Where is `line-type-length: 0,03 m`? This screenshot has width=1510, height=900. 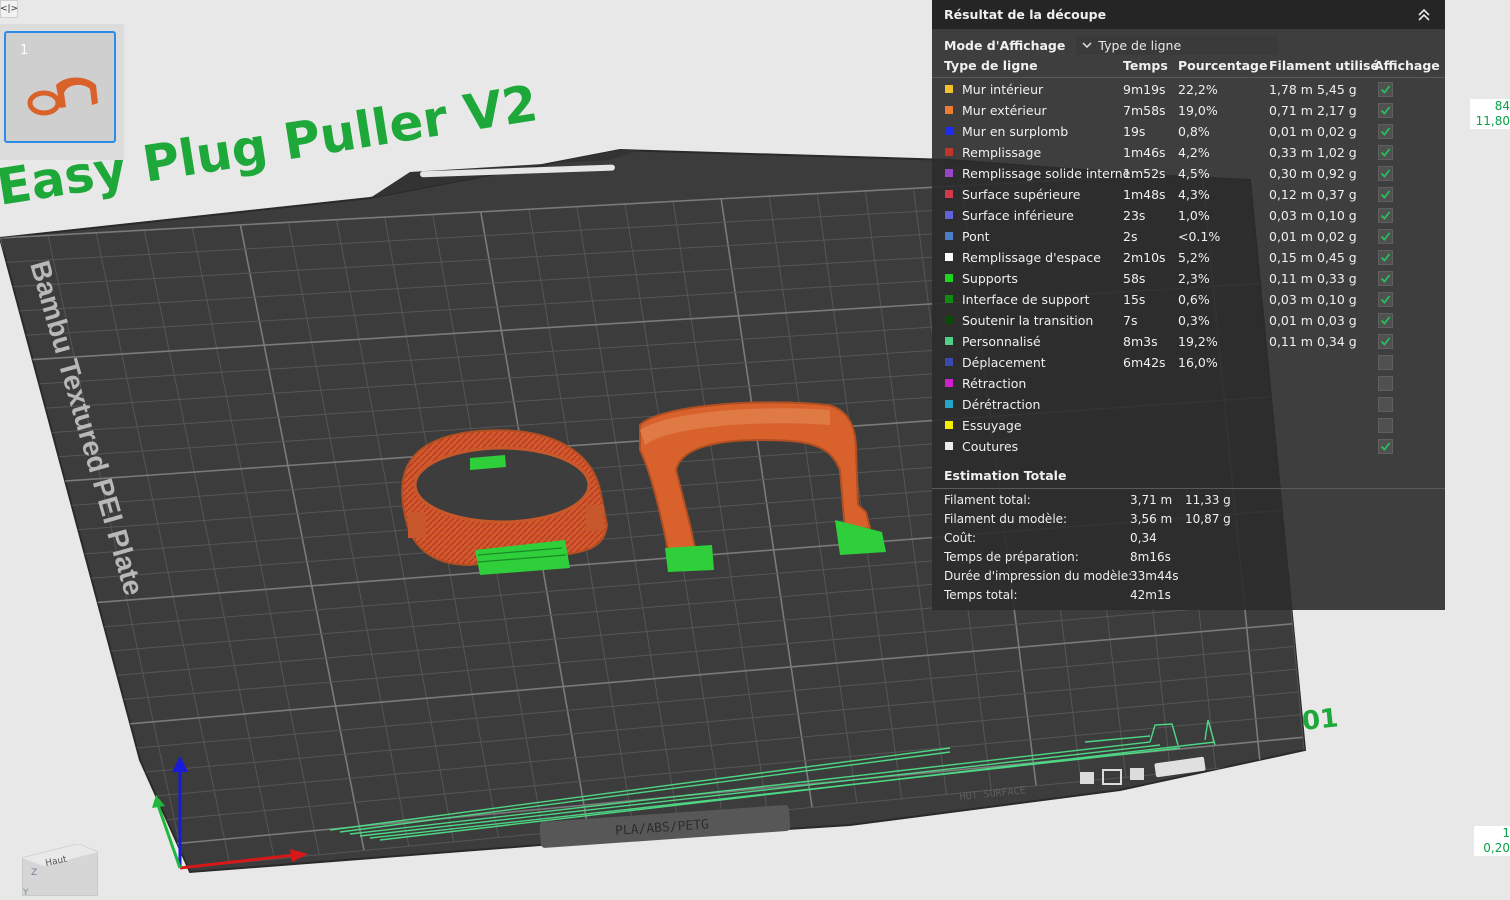
line-type-length: 0,03 m is located at coordinates (1291, 299).